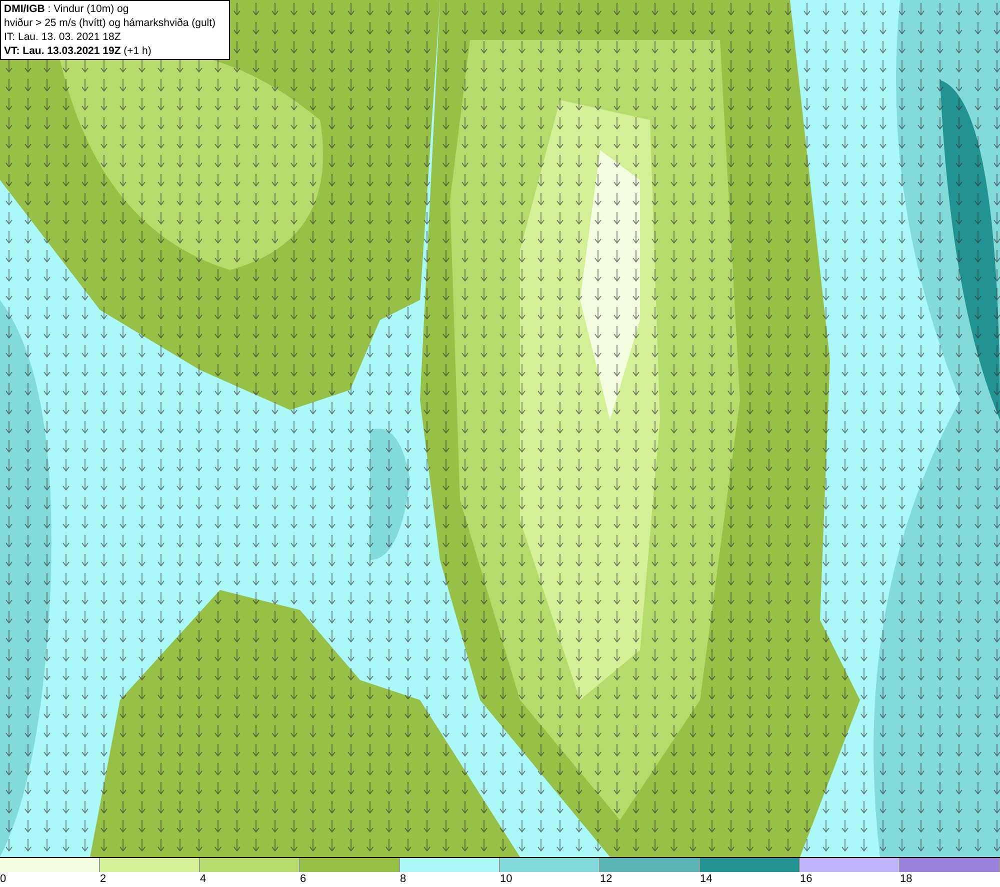  What do you see at coordinates (67, 9) in the screenshot?
I see `caption-line: DMI/IGB : Vindur (10m) og` at bounding box center [67, 9].